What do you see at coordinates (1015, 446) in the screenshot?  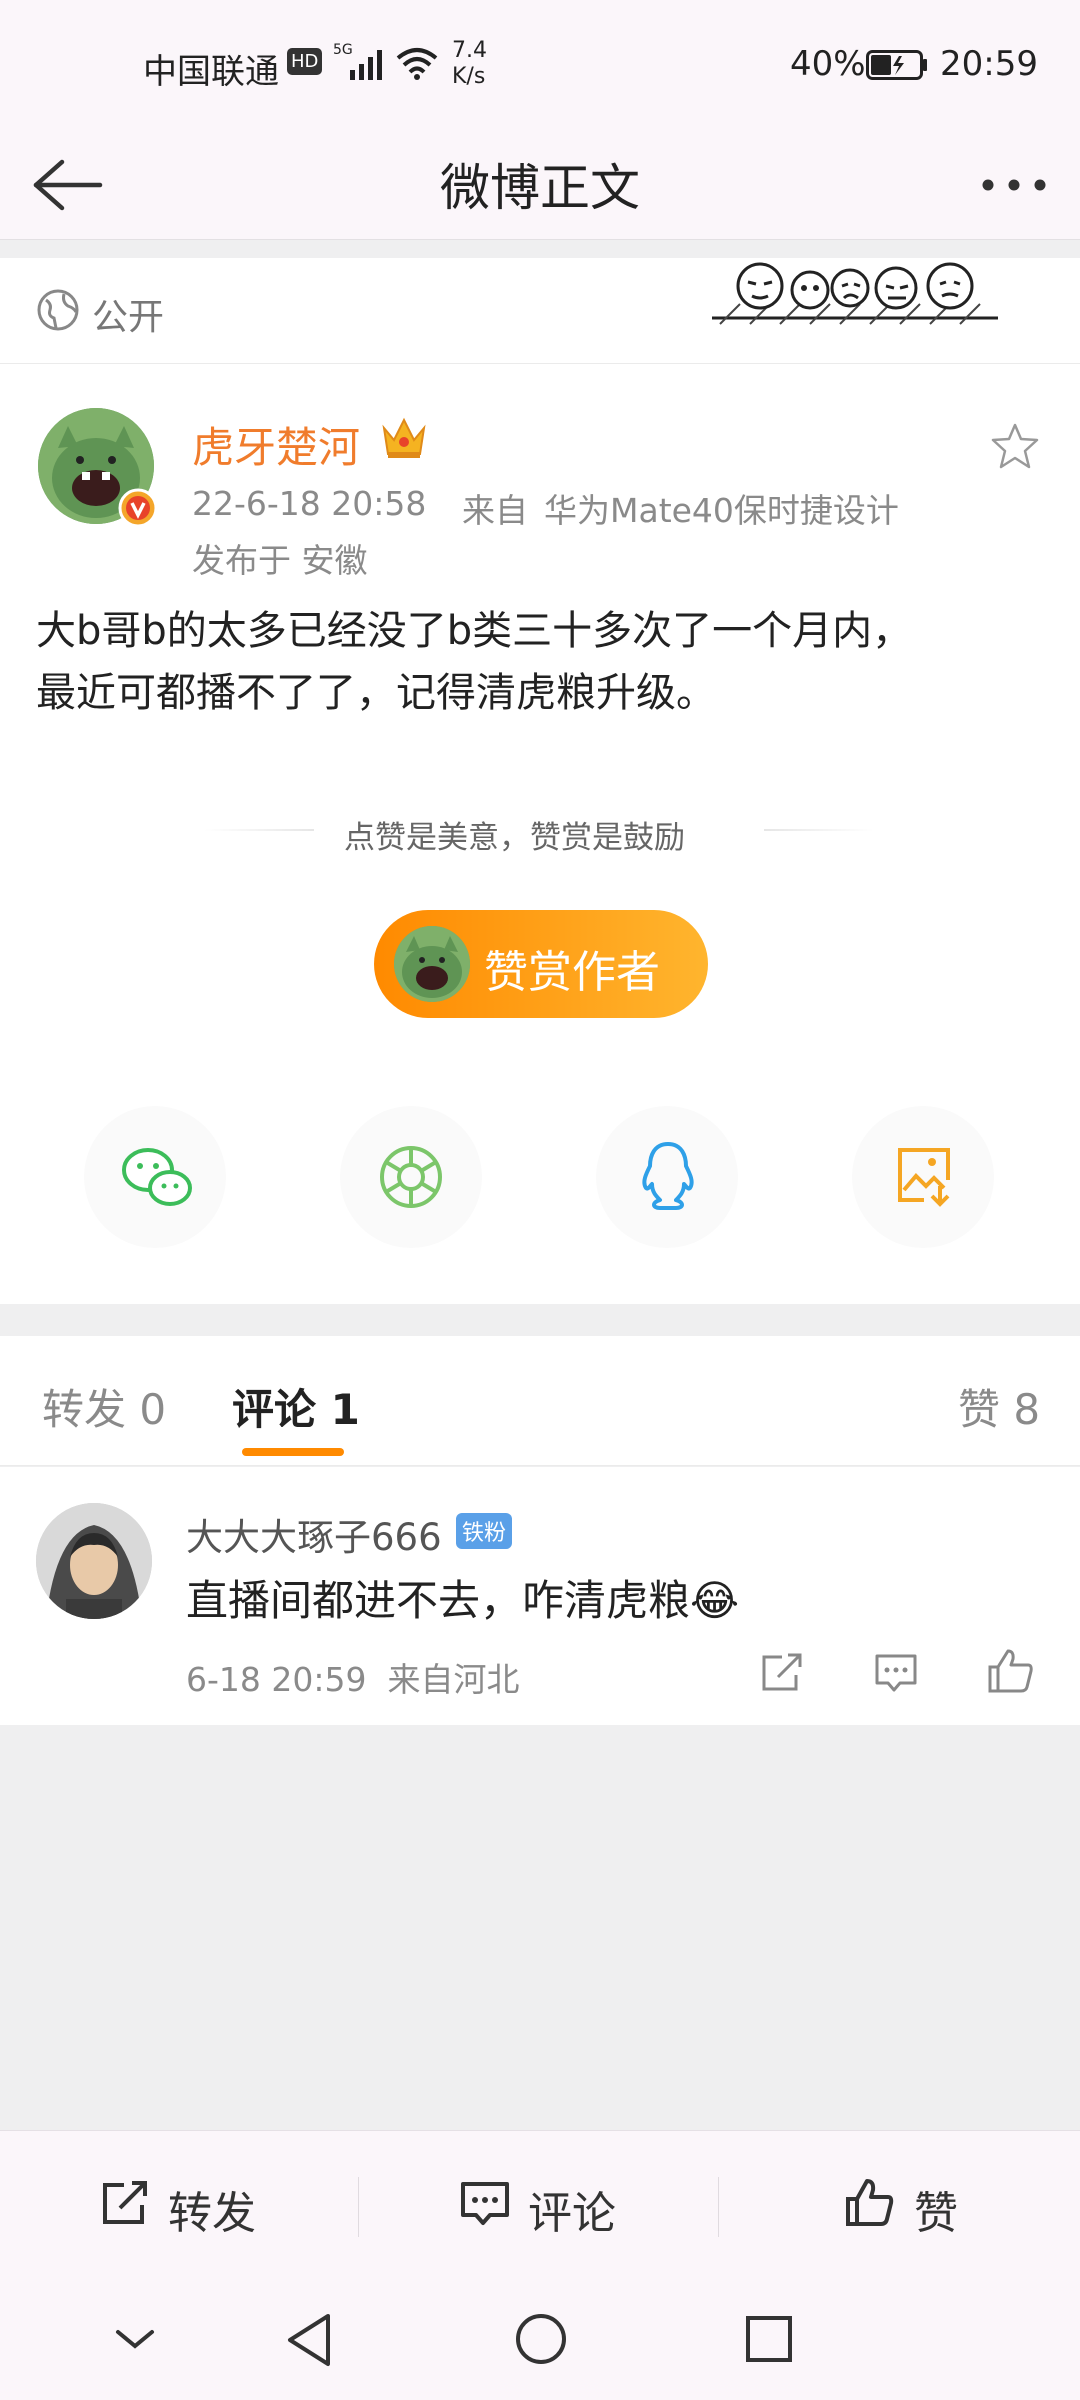 I see `star-favorite-icon` at bounding box center [1015, 446].